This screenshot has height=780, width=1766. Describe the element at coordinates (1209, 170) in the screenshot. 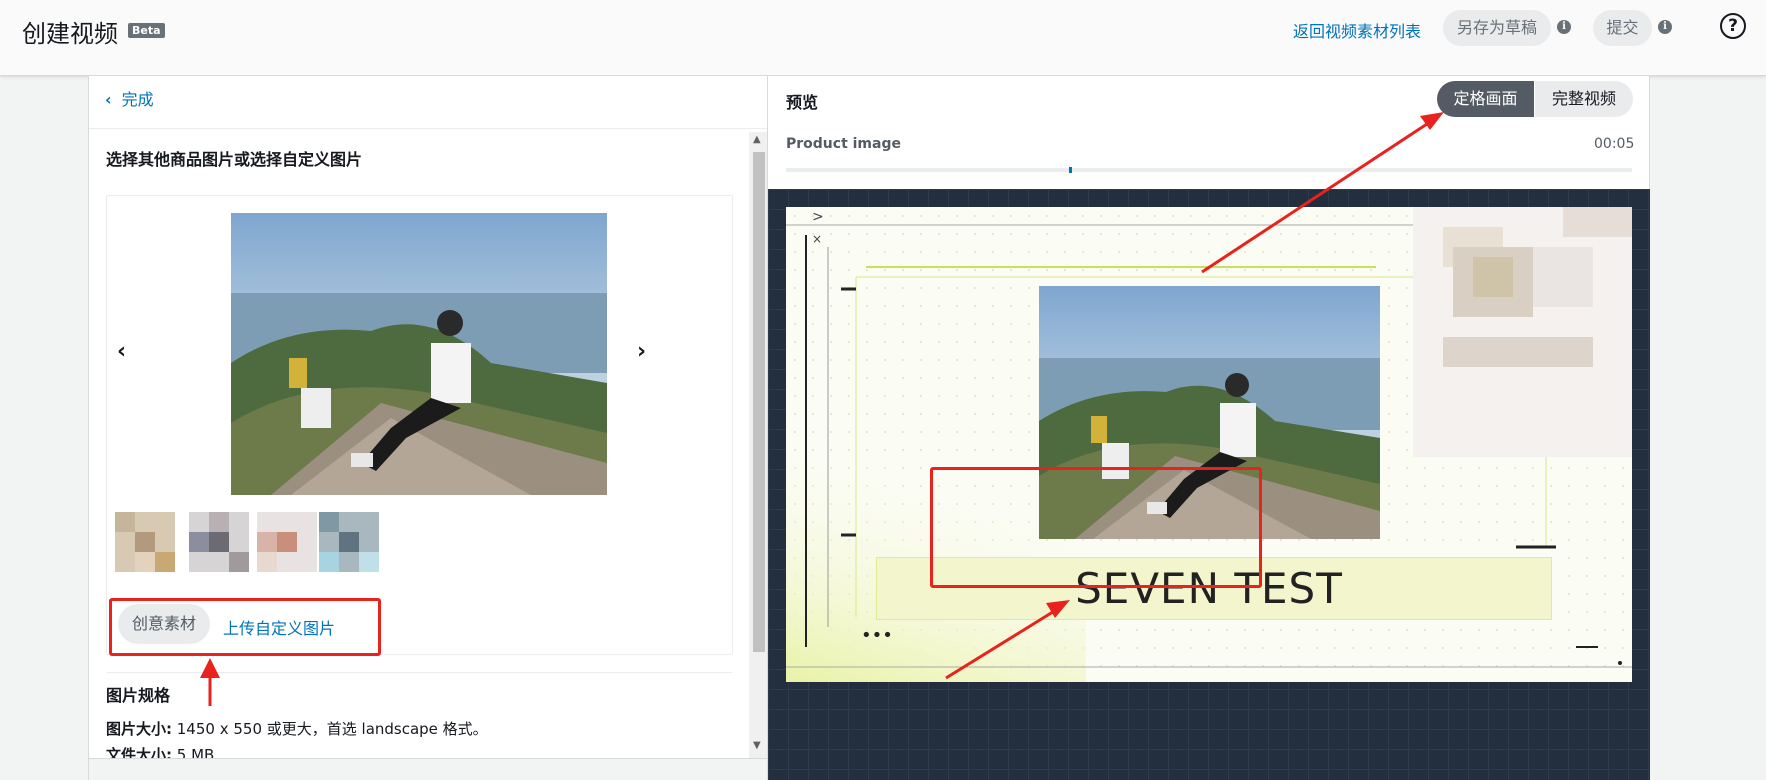

I see `timeline-bar` at that location.